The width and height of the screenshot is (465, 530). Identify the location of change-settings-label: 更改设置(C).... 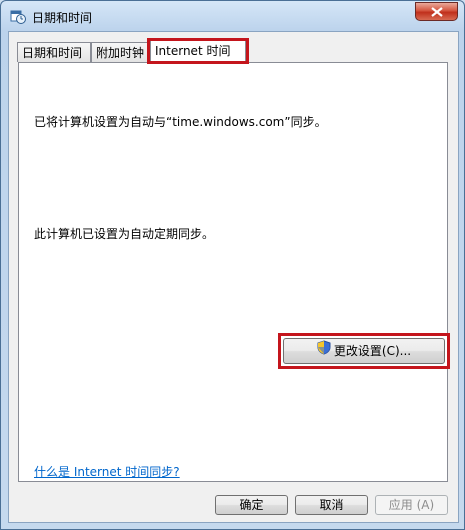
(372, 351).